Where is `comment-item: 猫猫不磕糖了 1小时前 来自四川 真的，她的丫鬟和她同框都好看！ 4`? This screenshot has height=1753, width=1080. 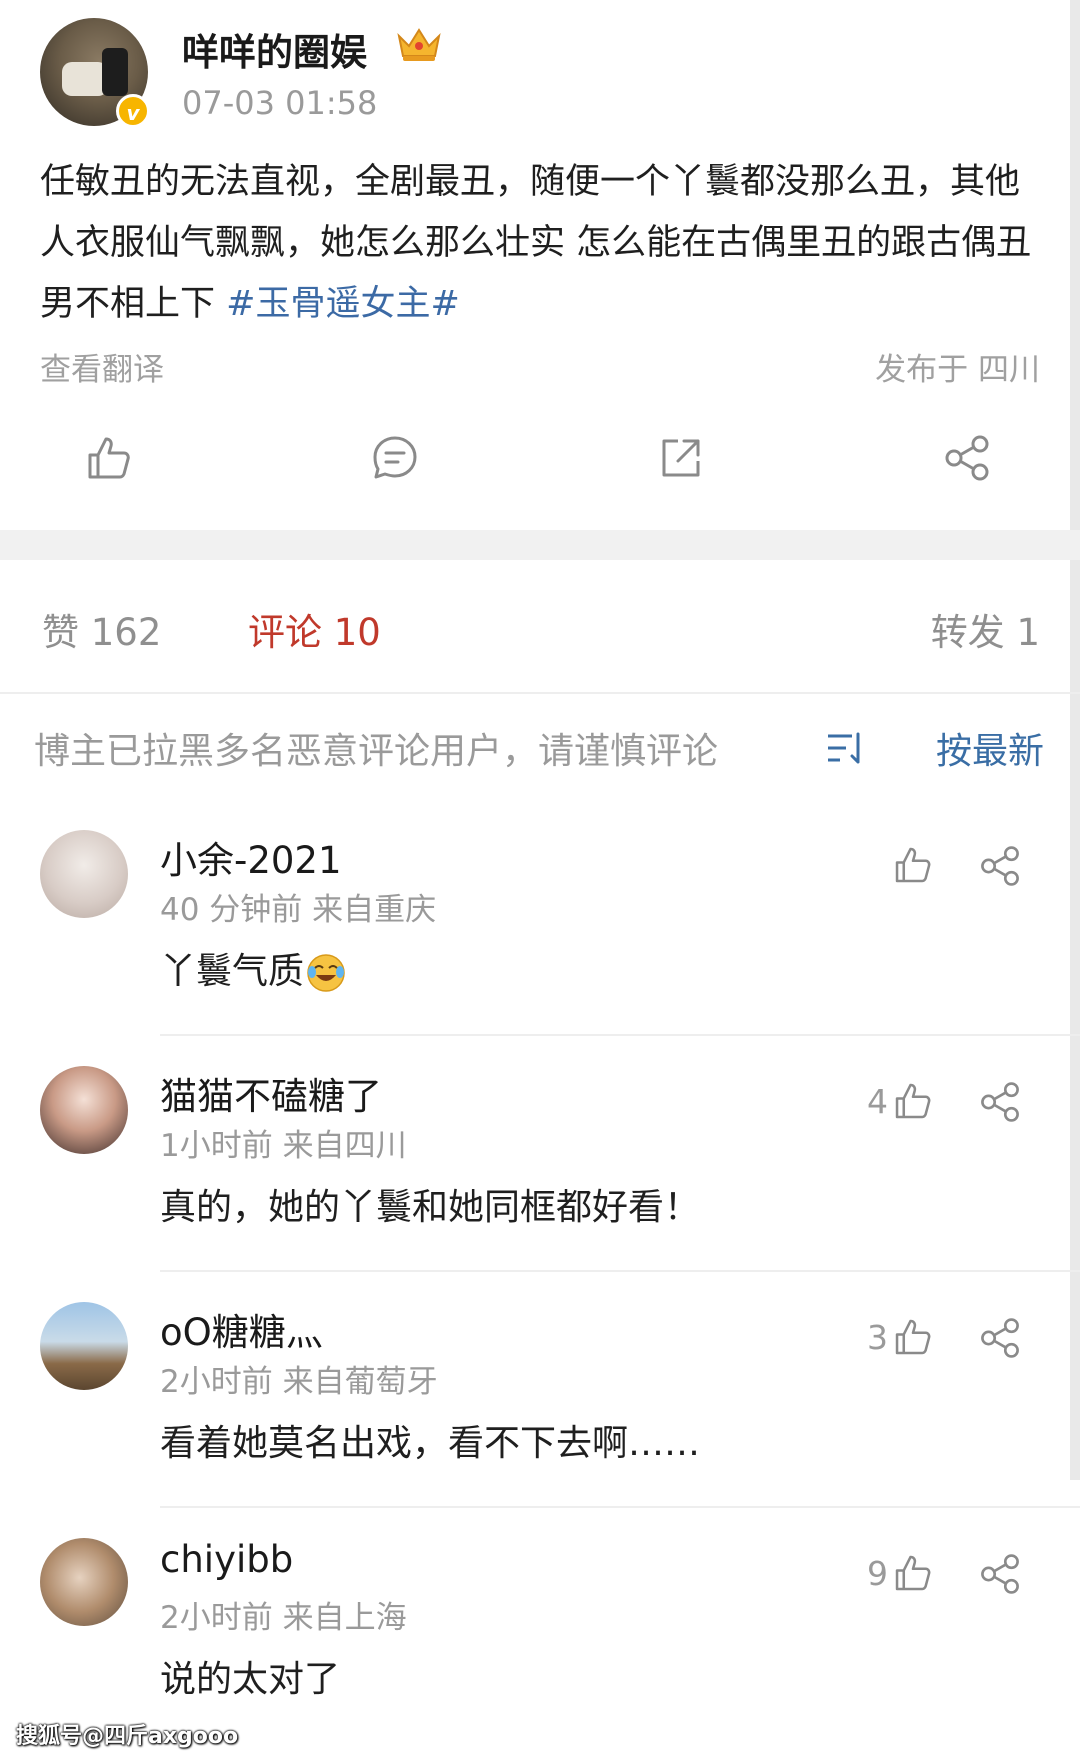 comment-item: 猫猫不磕糖了 1小时前 来自四川 真的，她的丫鬟和她同框都好看！ 4 is located at coordinates (540, 1154).